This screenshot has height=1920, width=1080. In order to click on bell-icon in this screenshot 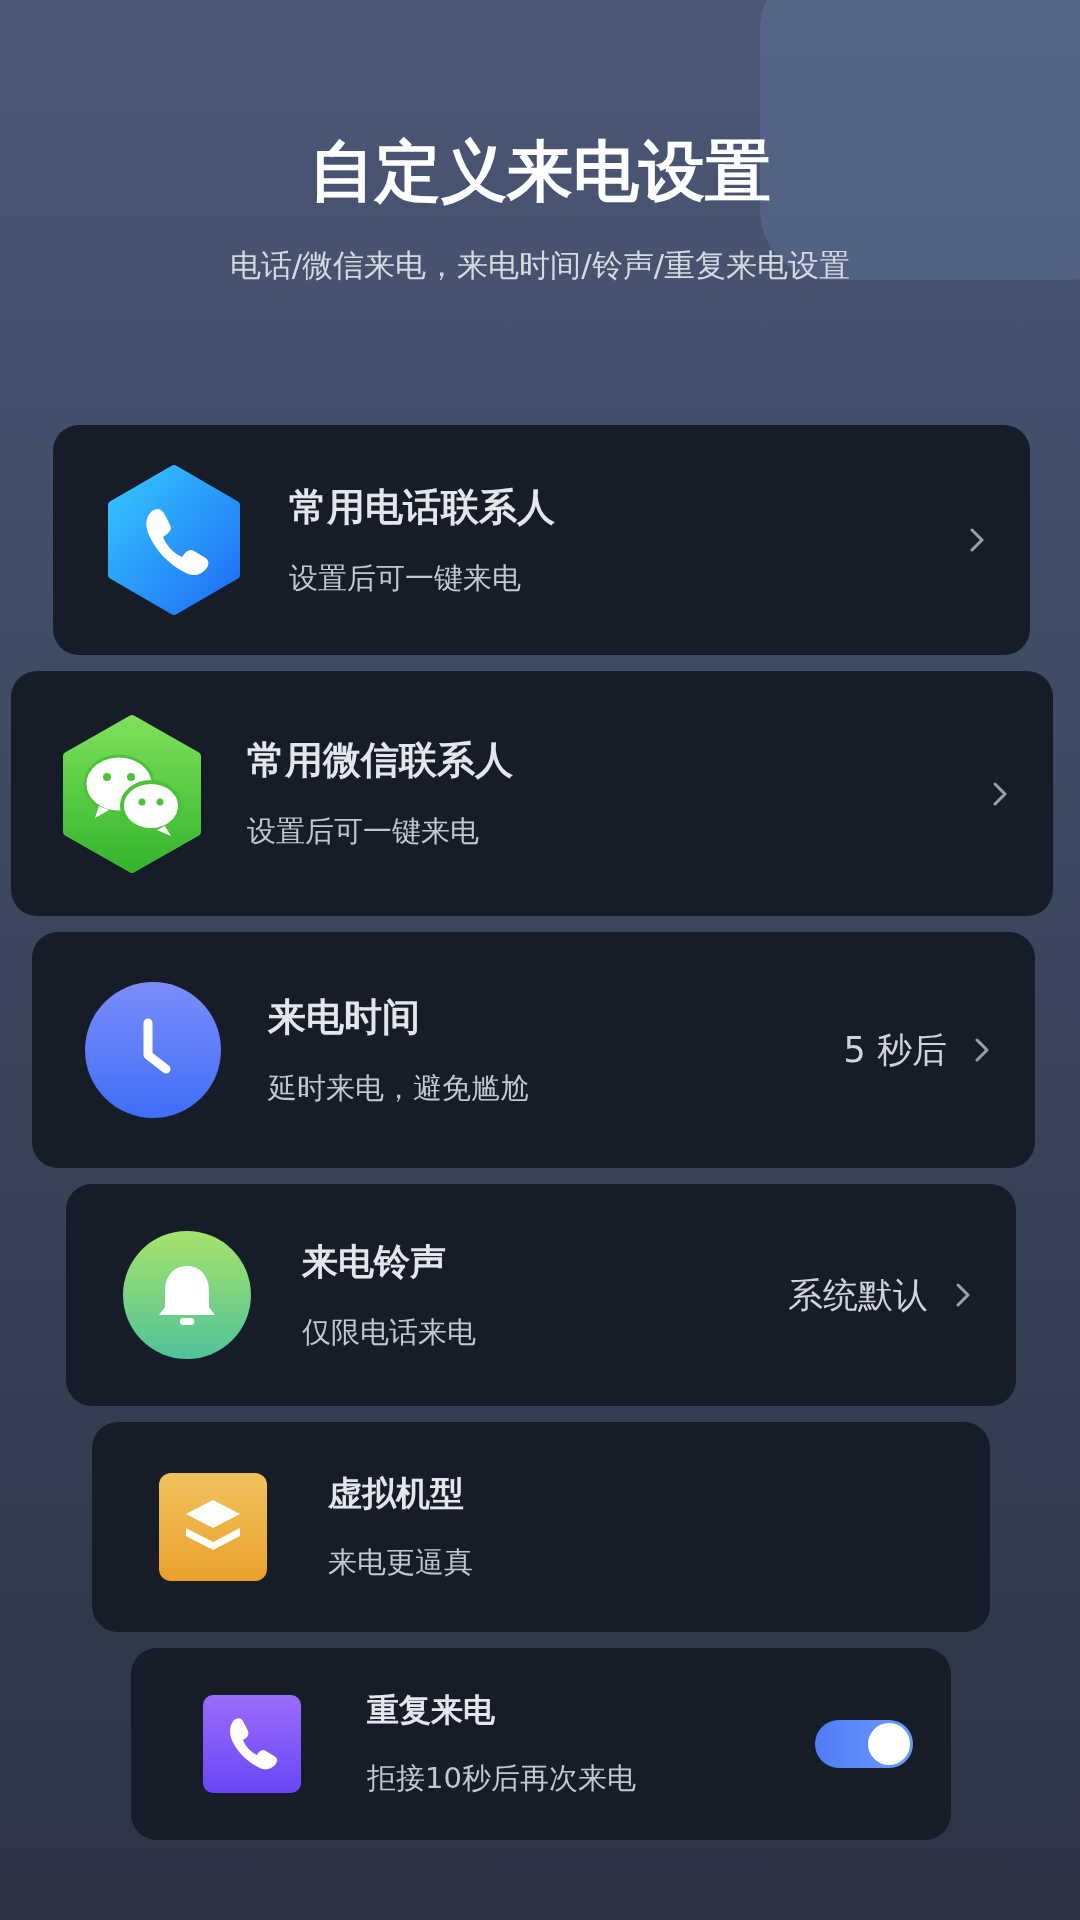, I will do `click(187, 1295)`.